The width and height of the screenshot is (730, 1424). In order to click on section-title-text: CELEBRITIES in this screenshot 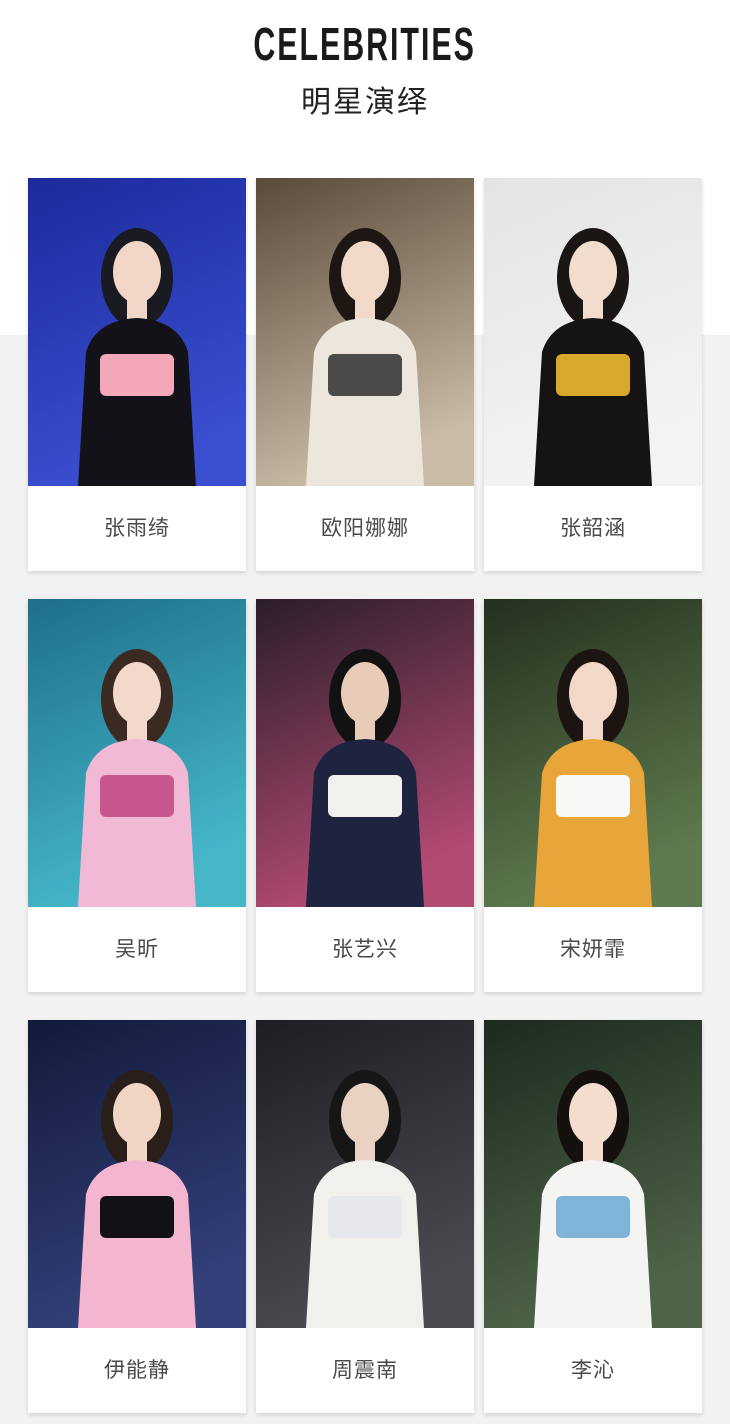, I will do `click(365, 44)`.